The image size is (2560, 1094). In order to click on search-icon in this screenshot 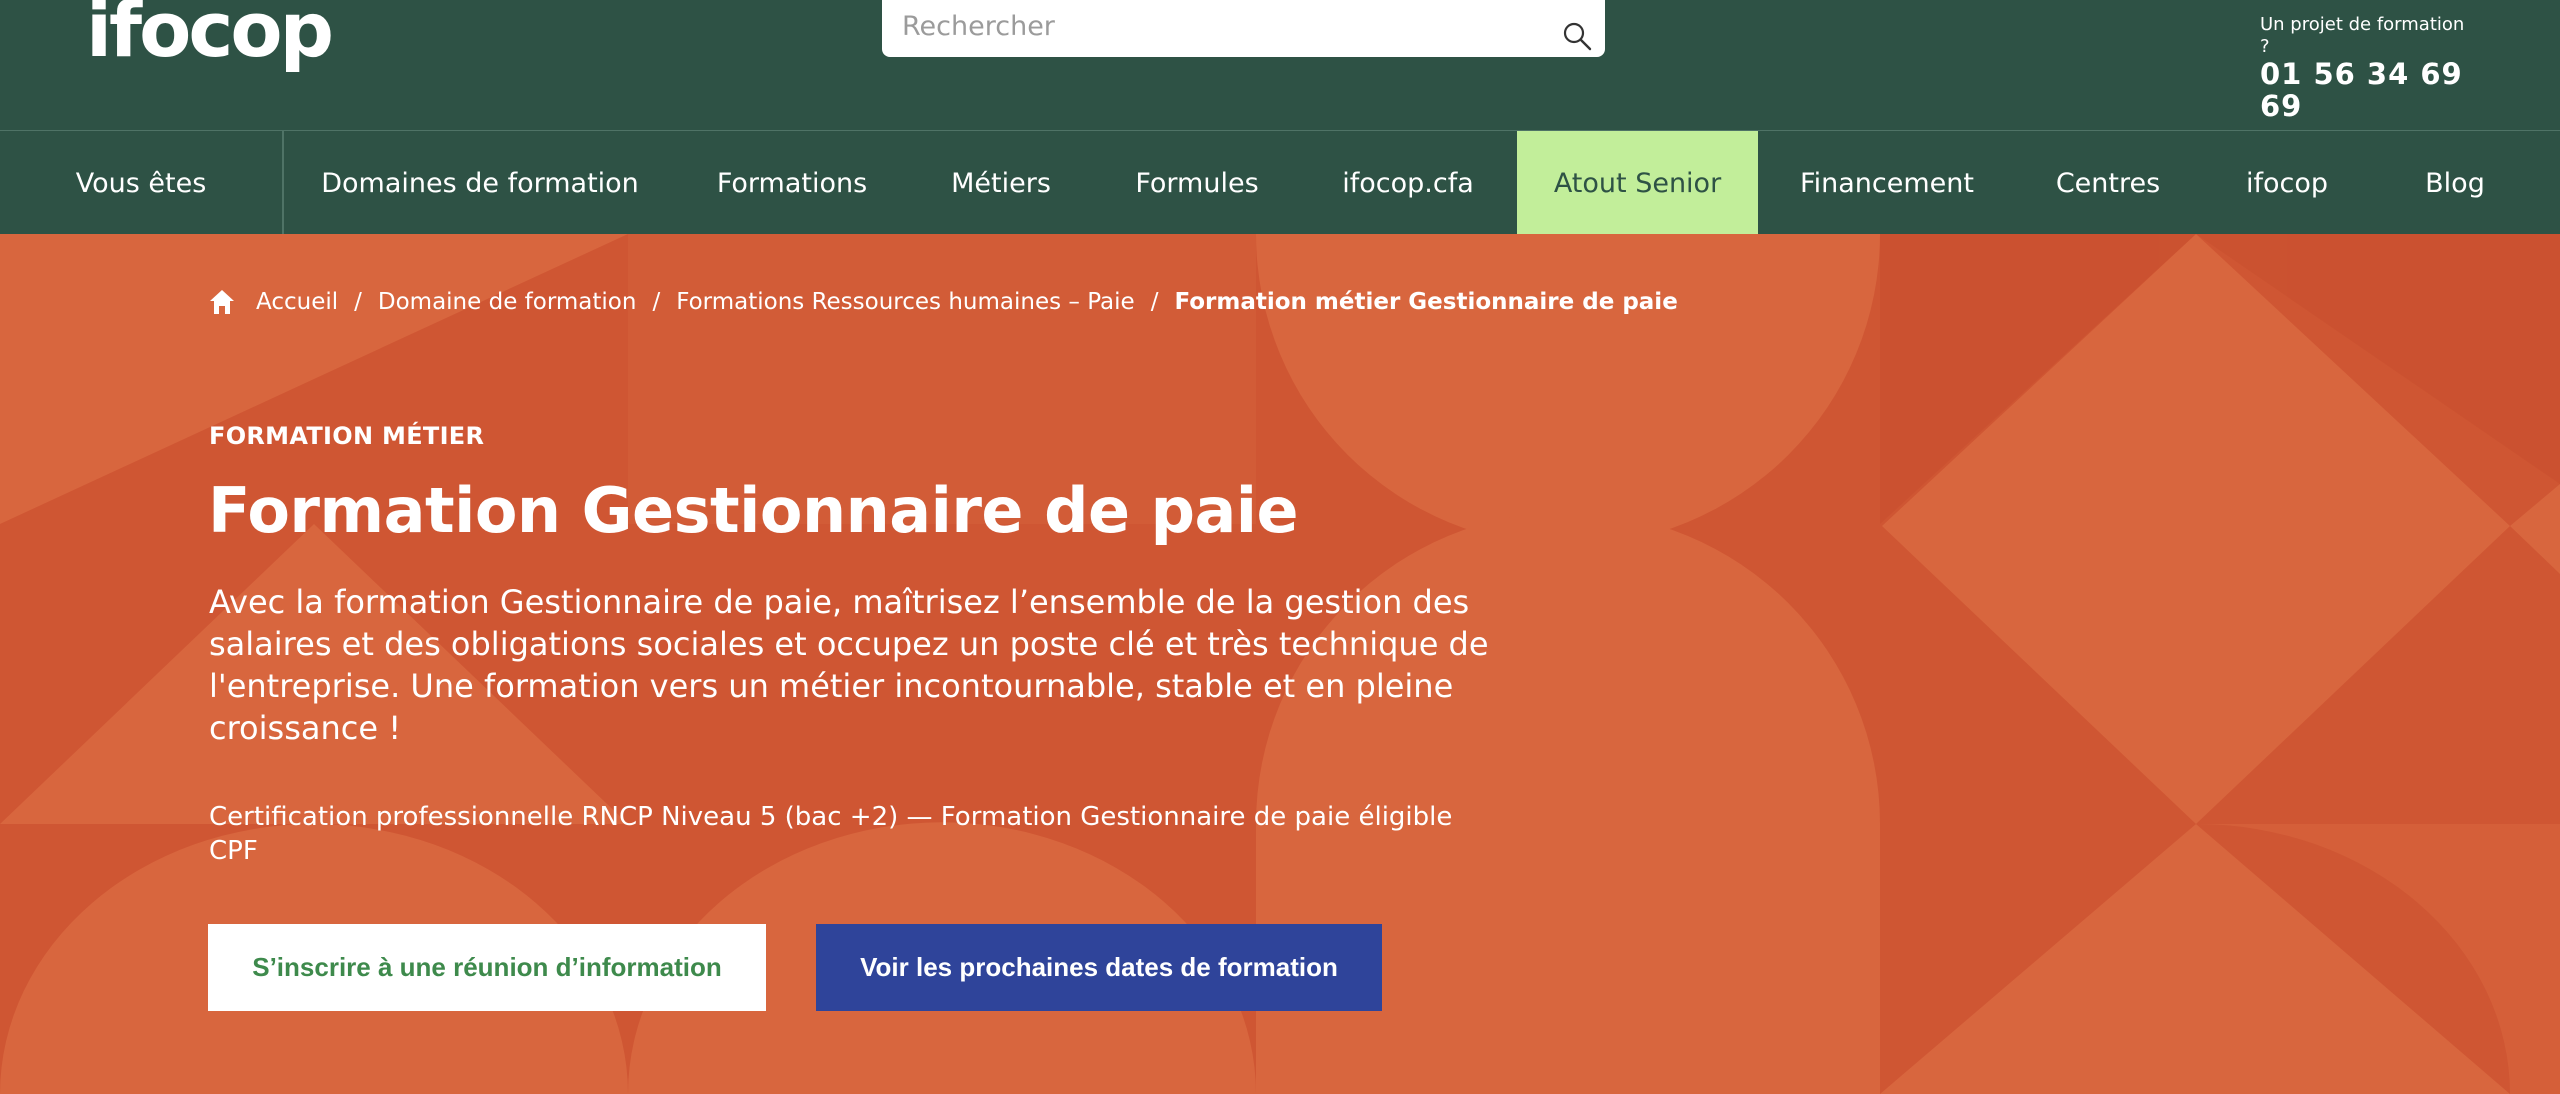, I will do `click(1578, 37)`.